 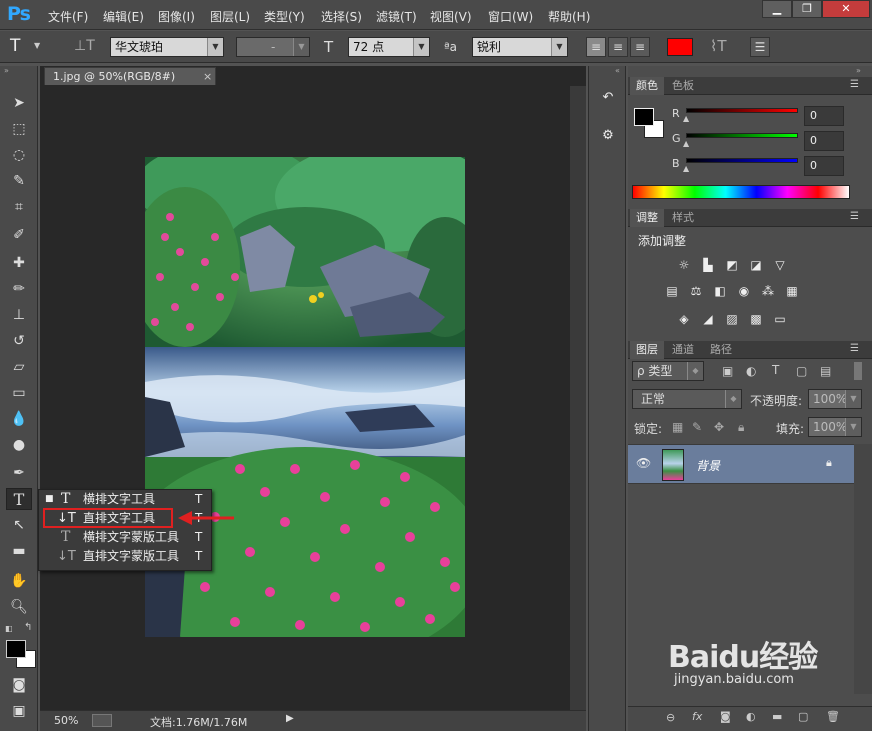 What do you see at coordinates (207, 76) in the screenshot?
I see `close-tab-icon: ×` at bounding box center [207, 76].